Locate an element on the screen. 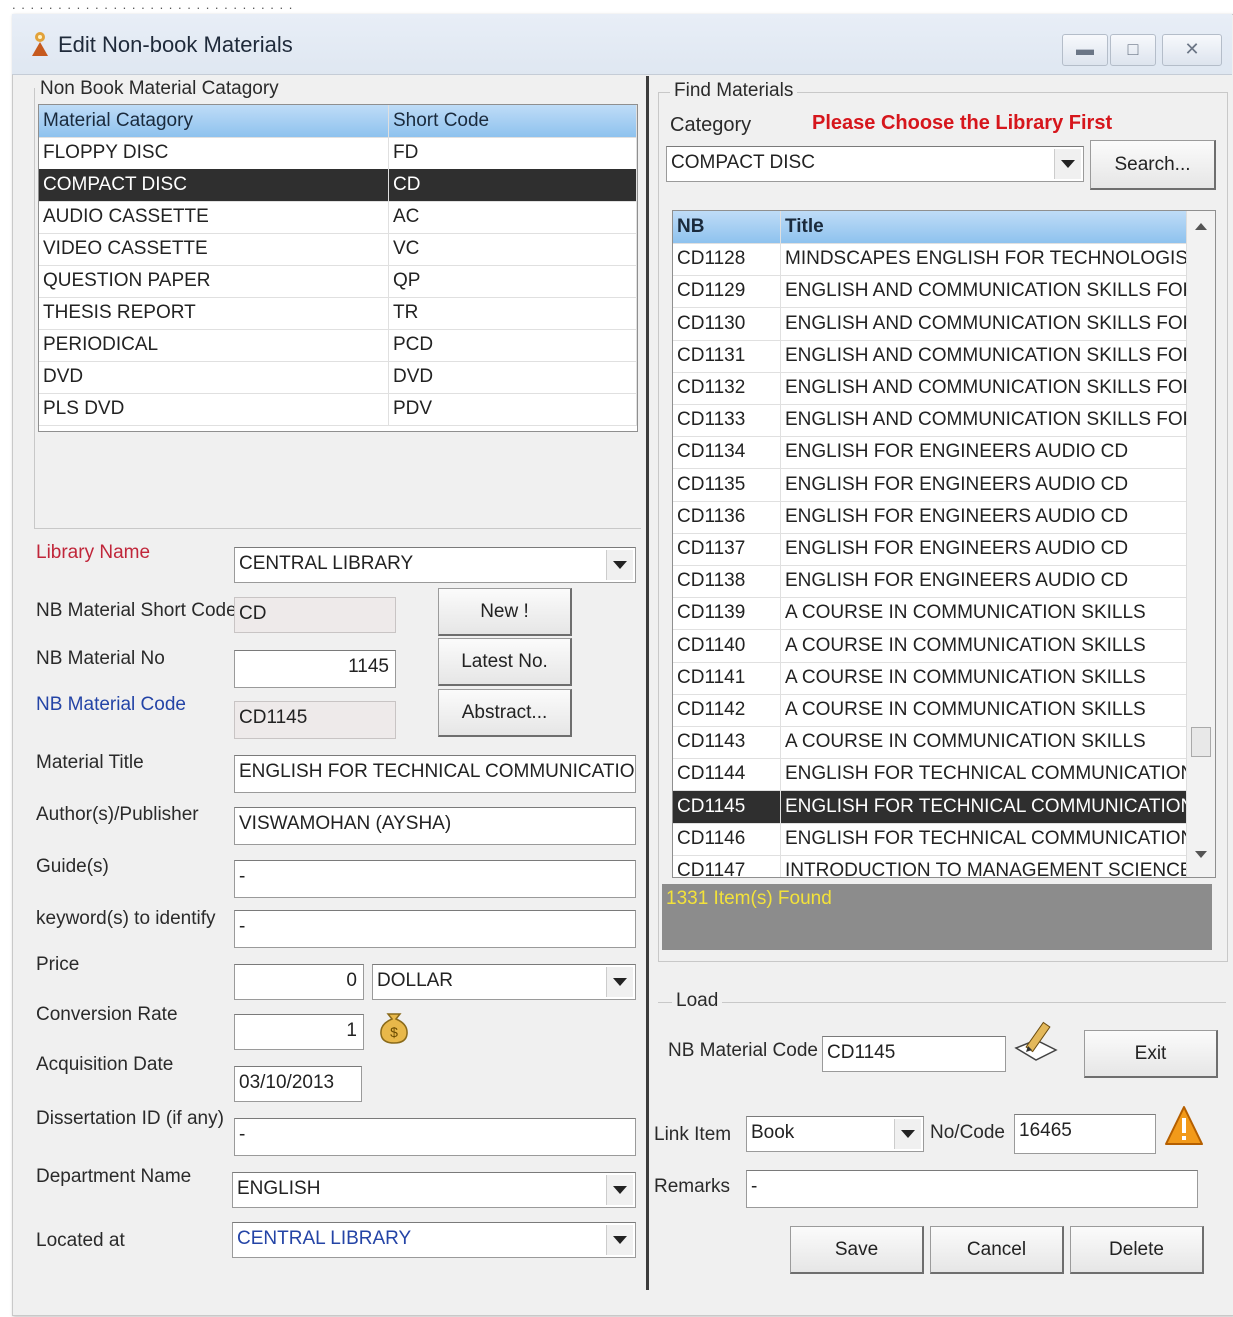 This screenshot has width=1233, height=1317. cancel-button-label: Cancel is located at coordinates (996, 1249).